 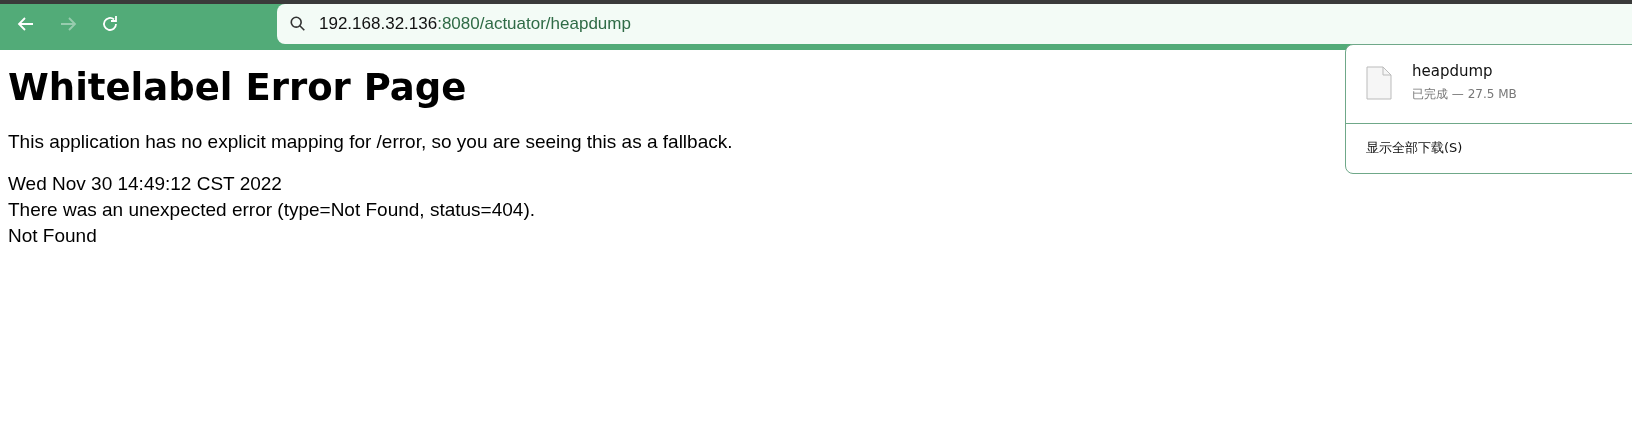 I want to click on reload-icon, so click(x=110, y=24).